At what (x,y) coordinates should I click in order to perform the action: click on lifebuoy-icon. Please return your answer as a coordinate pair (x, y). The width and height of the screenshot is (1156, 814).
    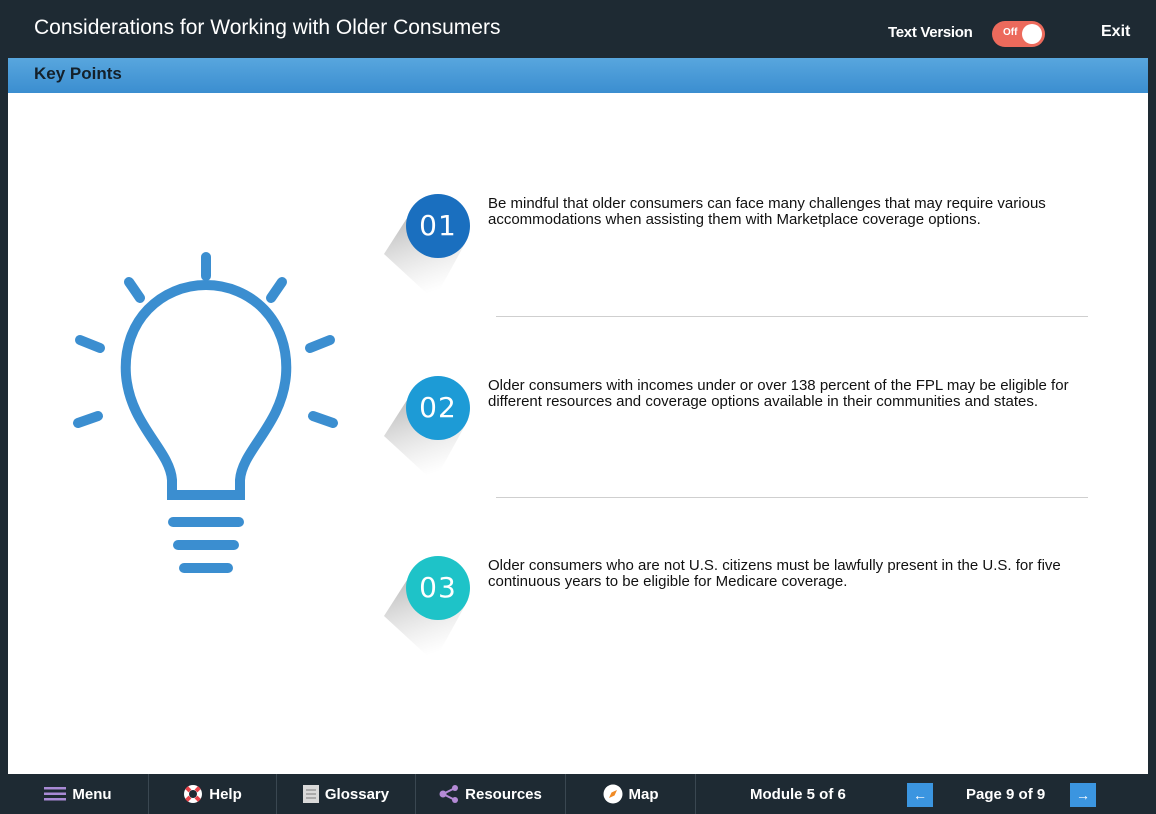
    Looking at the image, I should click on (193, 794).